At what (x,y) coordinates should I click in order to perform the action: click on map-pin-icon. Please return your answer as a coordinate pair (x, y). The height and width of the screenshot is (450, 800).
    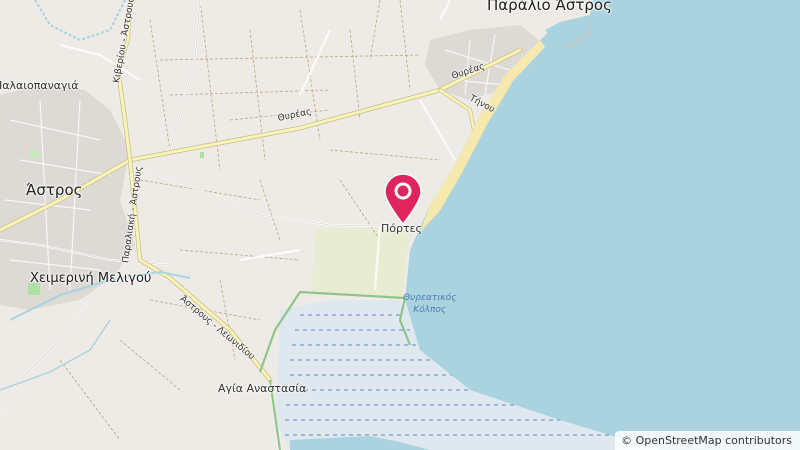
    Looking at the image, I should click on (403, 200).